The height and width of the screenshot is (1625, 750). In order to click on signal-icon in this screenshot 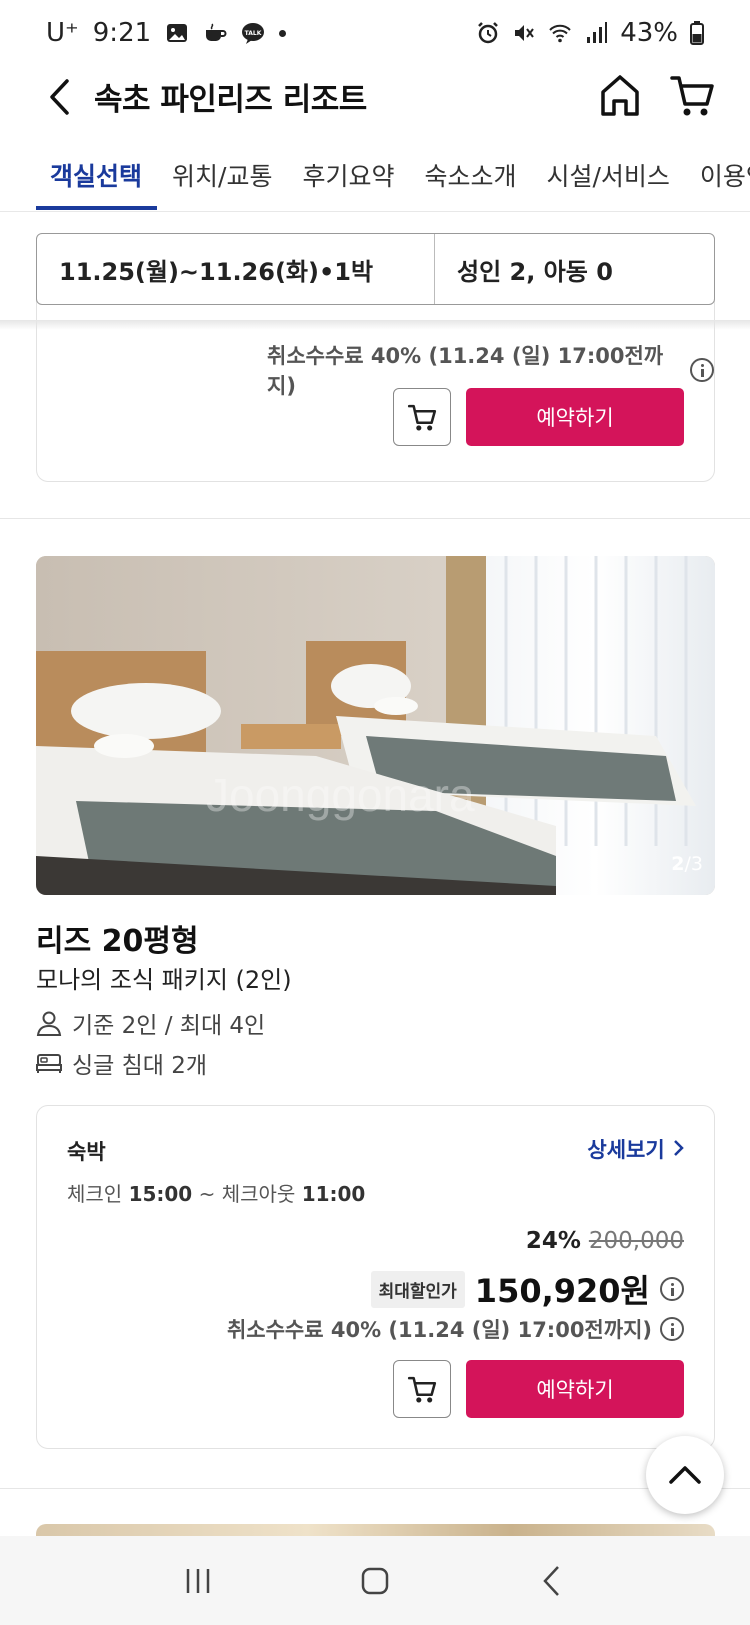, I will do `click(597, 32)`.